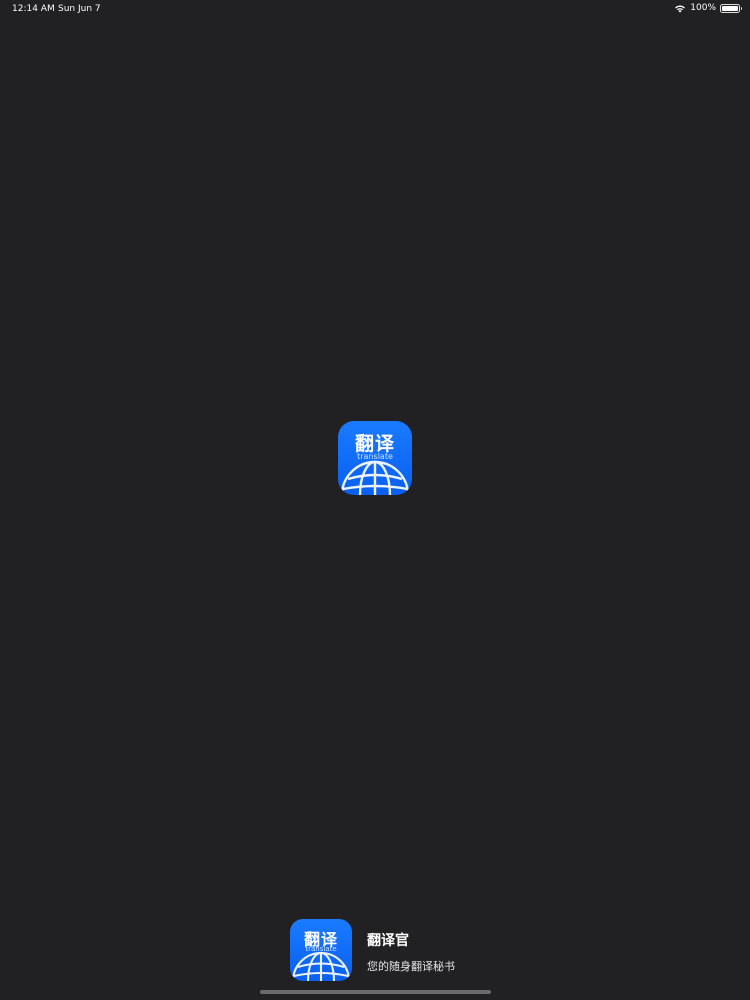 The height and width of the screenshot is (1000, 750). I want to click on battery-fill, so click(730, 8).